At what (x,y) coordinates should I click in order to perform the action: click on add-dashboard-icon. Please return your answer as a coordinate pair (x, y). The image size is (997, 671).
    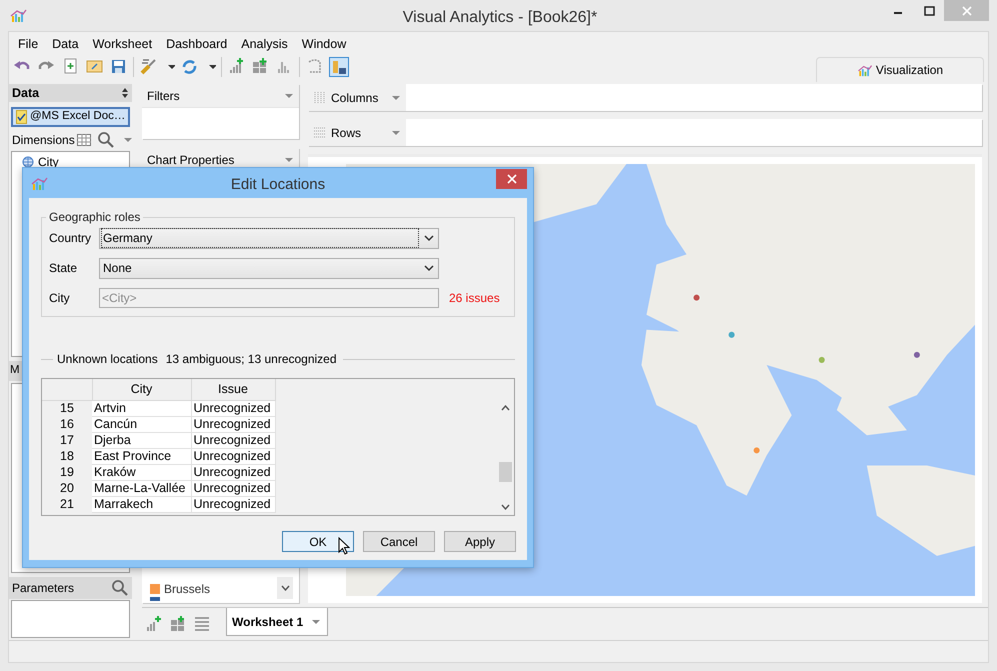
    Looking at the image, I should click on (178, 623).